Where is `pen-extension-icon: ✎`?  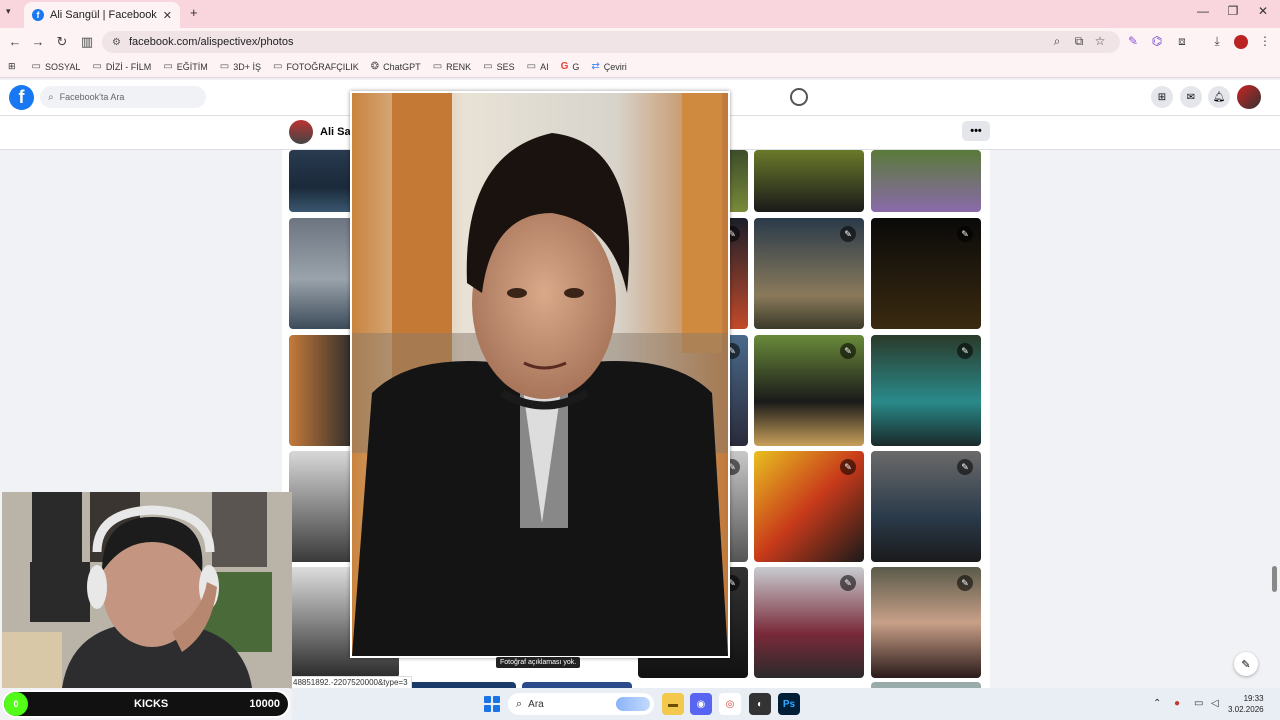 pen-extension-icon: ✎ is located at coordinates (1133, 41).